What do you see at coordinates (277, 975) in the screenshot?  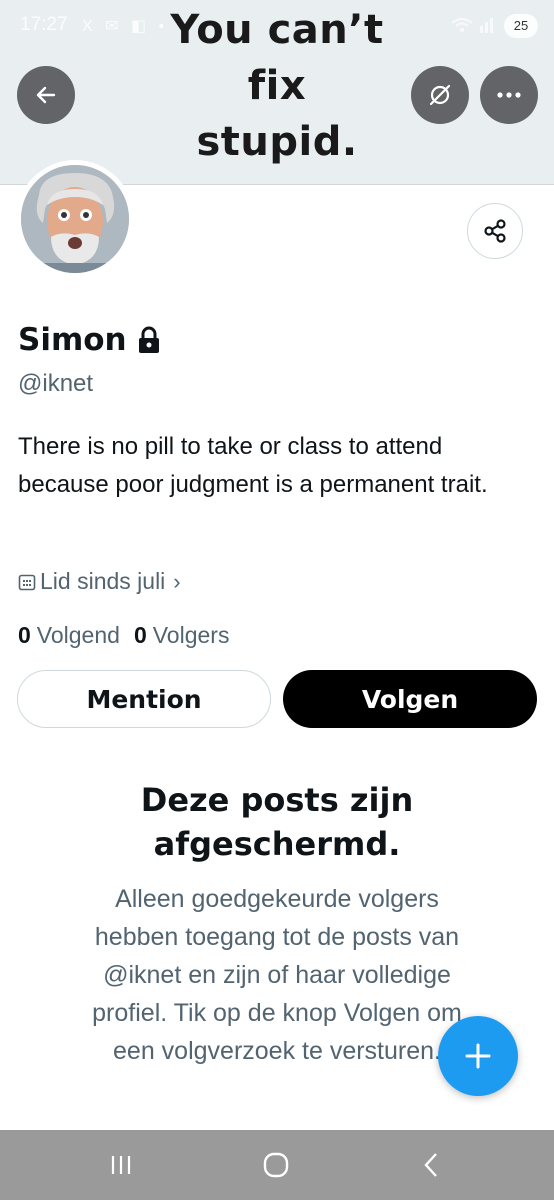 I see `protected-body-line: @iknet en zijn of haar volledige` at bounding box center [277, 975].